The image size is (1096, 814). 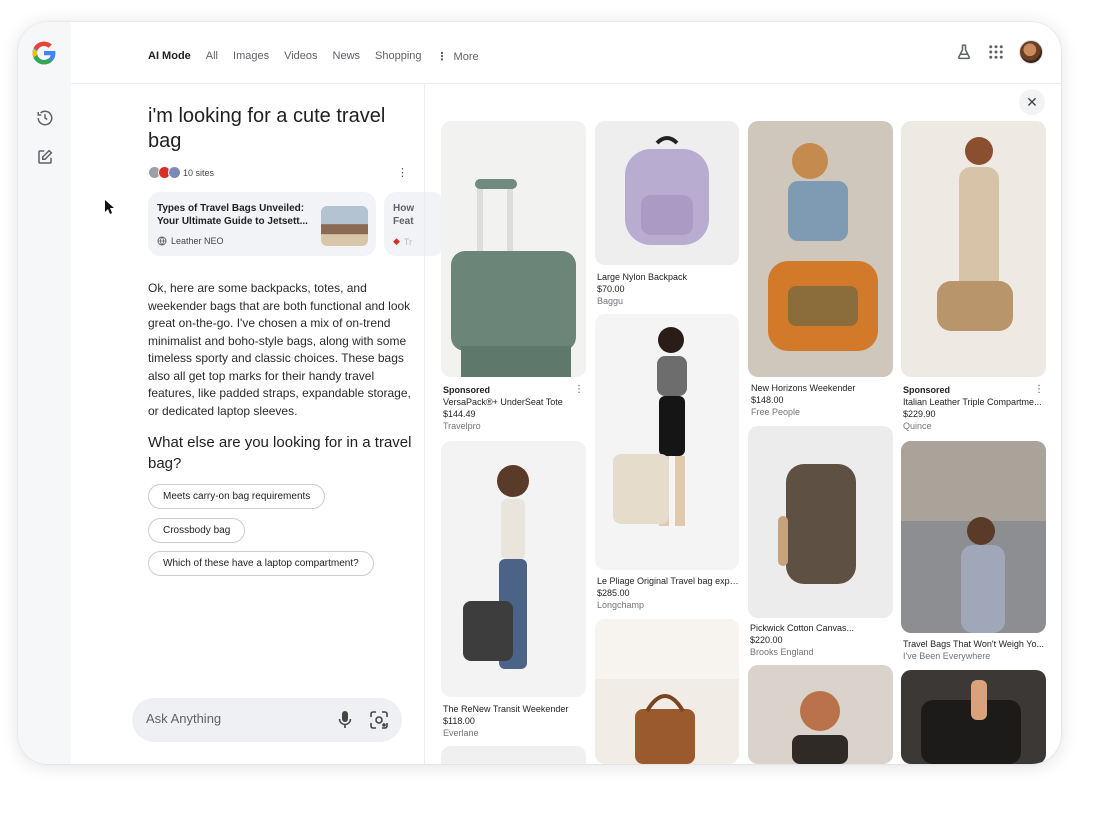 What do you see at coordinates (610, 301) in the screenshot?
I see `product-store: Baggu` at bounding box center [610, 301].